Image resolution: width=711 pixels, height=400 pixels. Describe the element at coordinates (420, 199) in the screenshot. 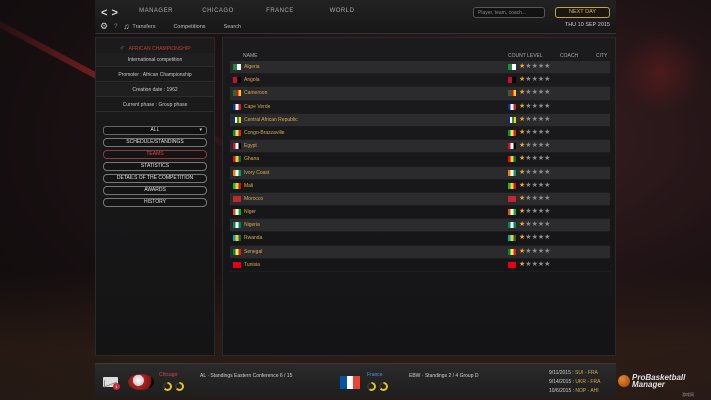

I see `table-row: Morocco ★★★★★` at that location.